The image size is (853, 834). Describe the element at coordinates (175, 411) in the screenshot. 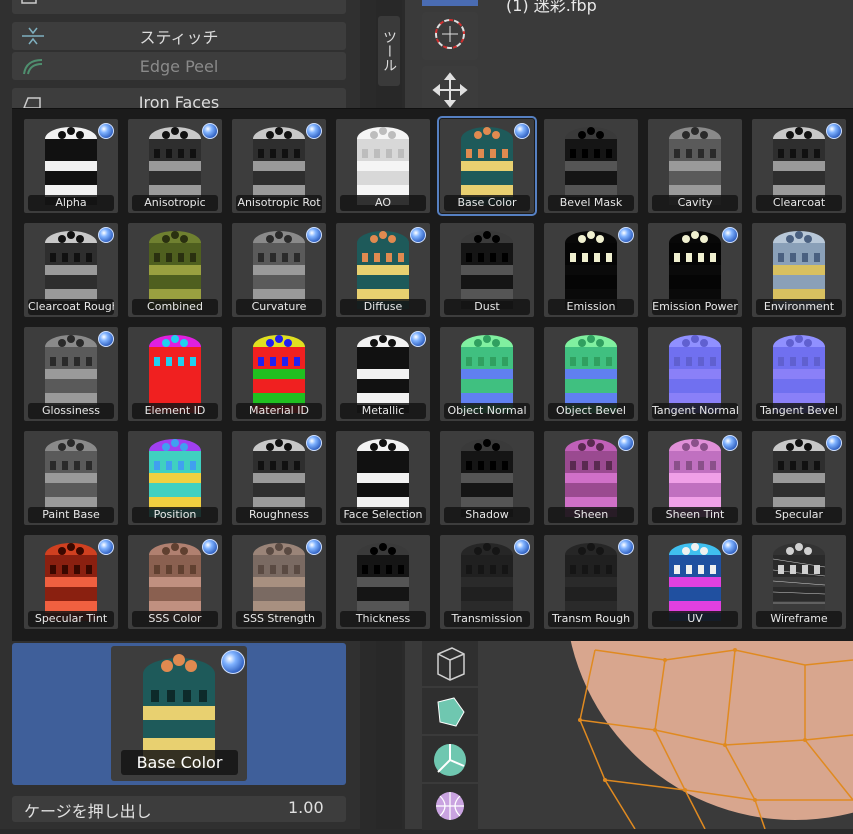

I see `channel-label: Element ID` at that location.